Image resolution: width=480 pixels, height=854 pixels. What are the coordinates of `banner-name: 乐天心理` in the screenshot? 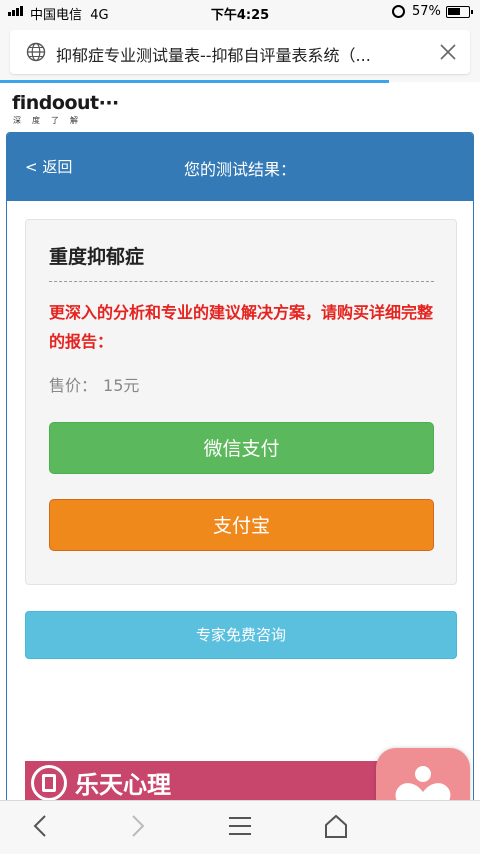 It's located at (123, 785).